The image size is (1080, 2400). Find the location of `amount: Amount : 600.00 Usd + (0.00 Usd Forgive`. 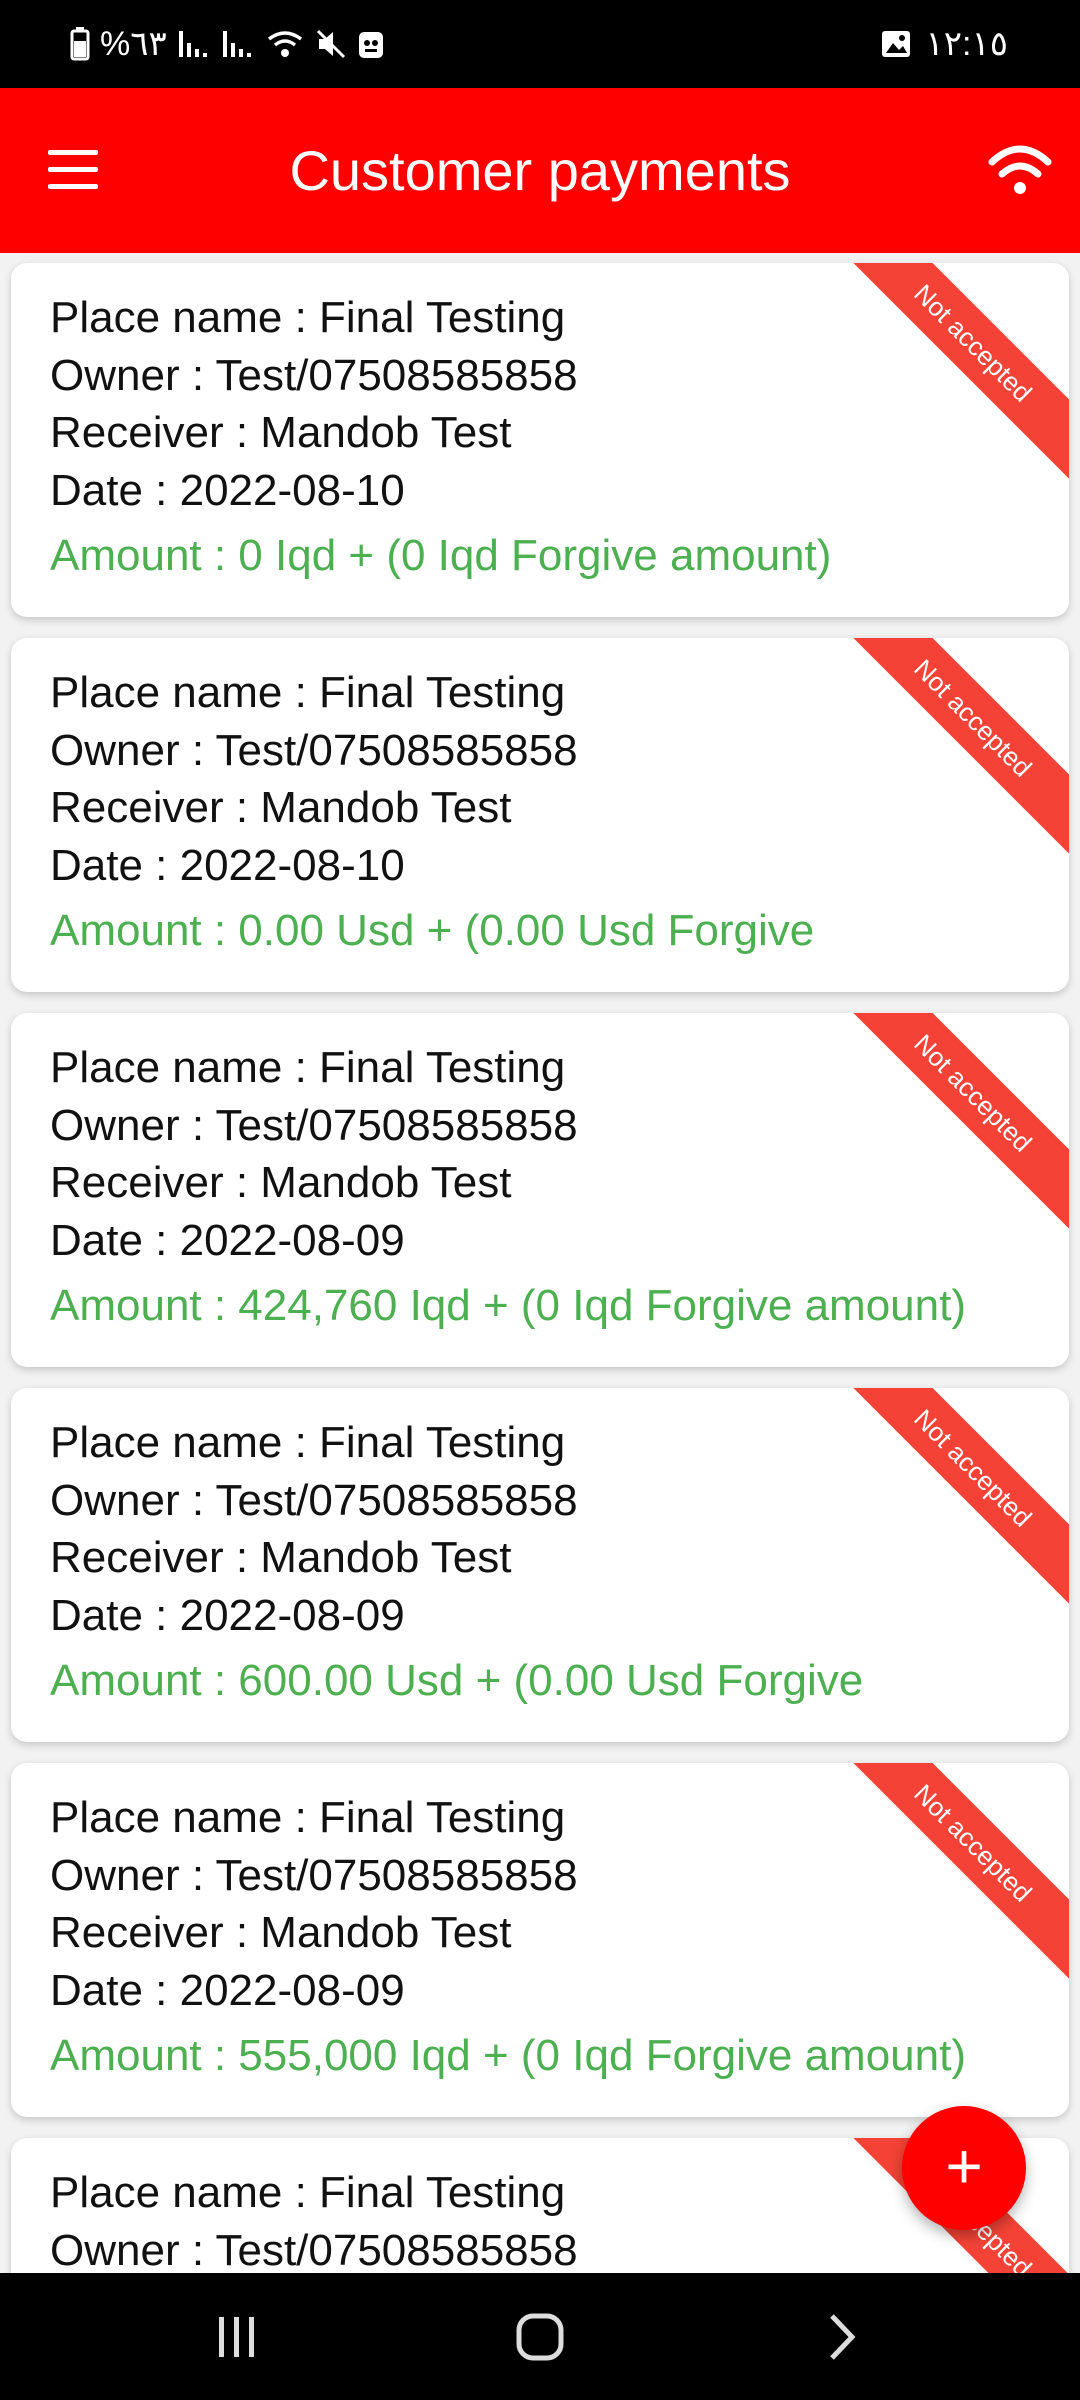

amount: Amount : 600.00 Usd + (0.00 Usd Forgive is located at coordinates (457, 1680).